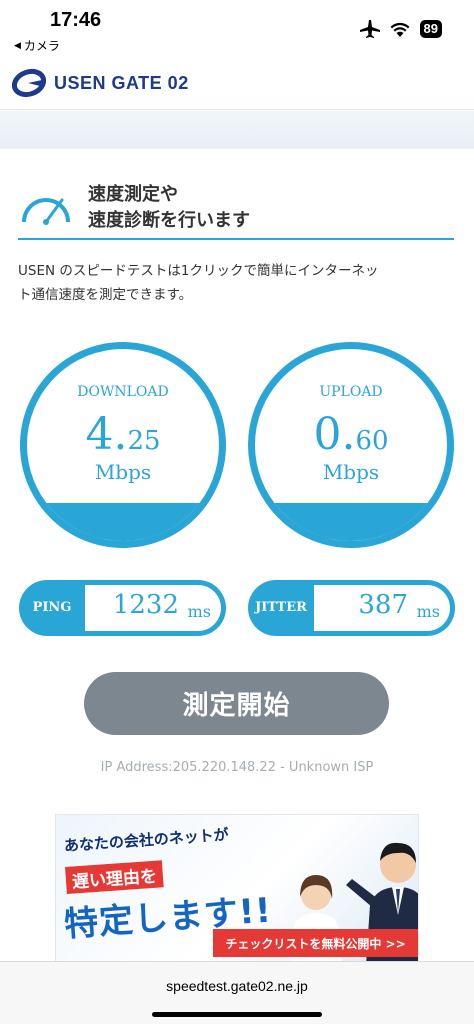 This screenshot has height=1024, width=474. I want to click on jitter-value: 387, so click(383, 605).